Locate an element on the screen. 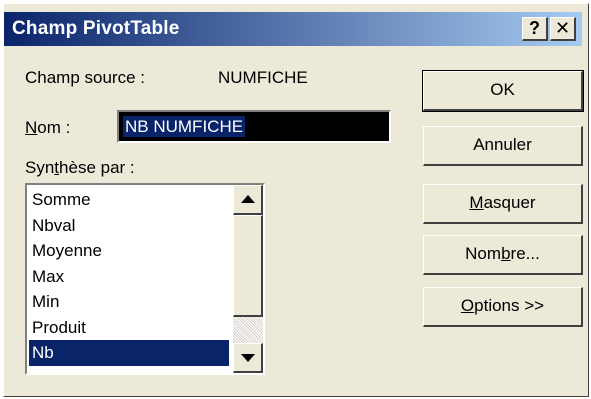  name-label-rest: om : is located at coordinates (54, 127).